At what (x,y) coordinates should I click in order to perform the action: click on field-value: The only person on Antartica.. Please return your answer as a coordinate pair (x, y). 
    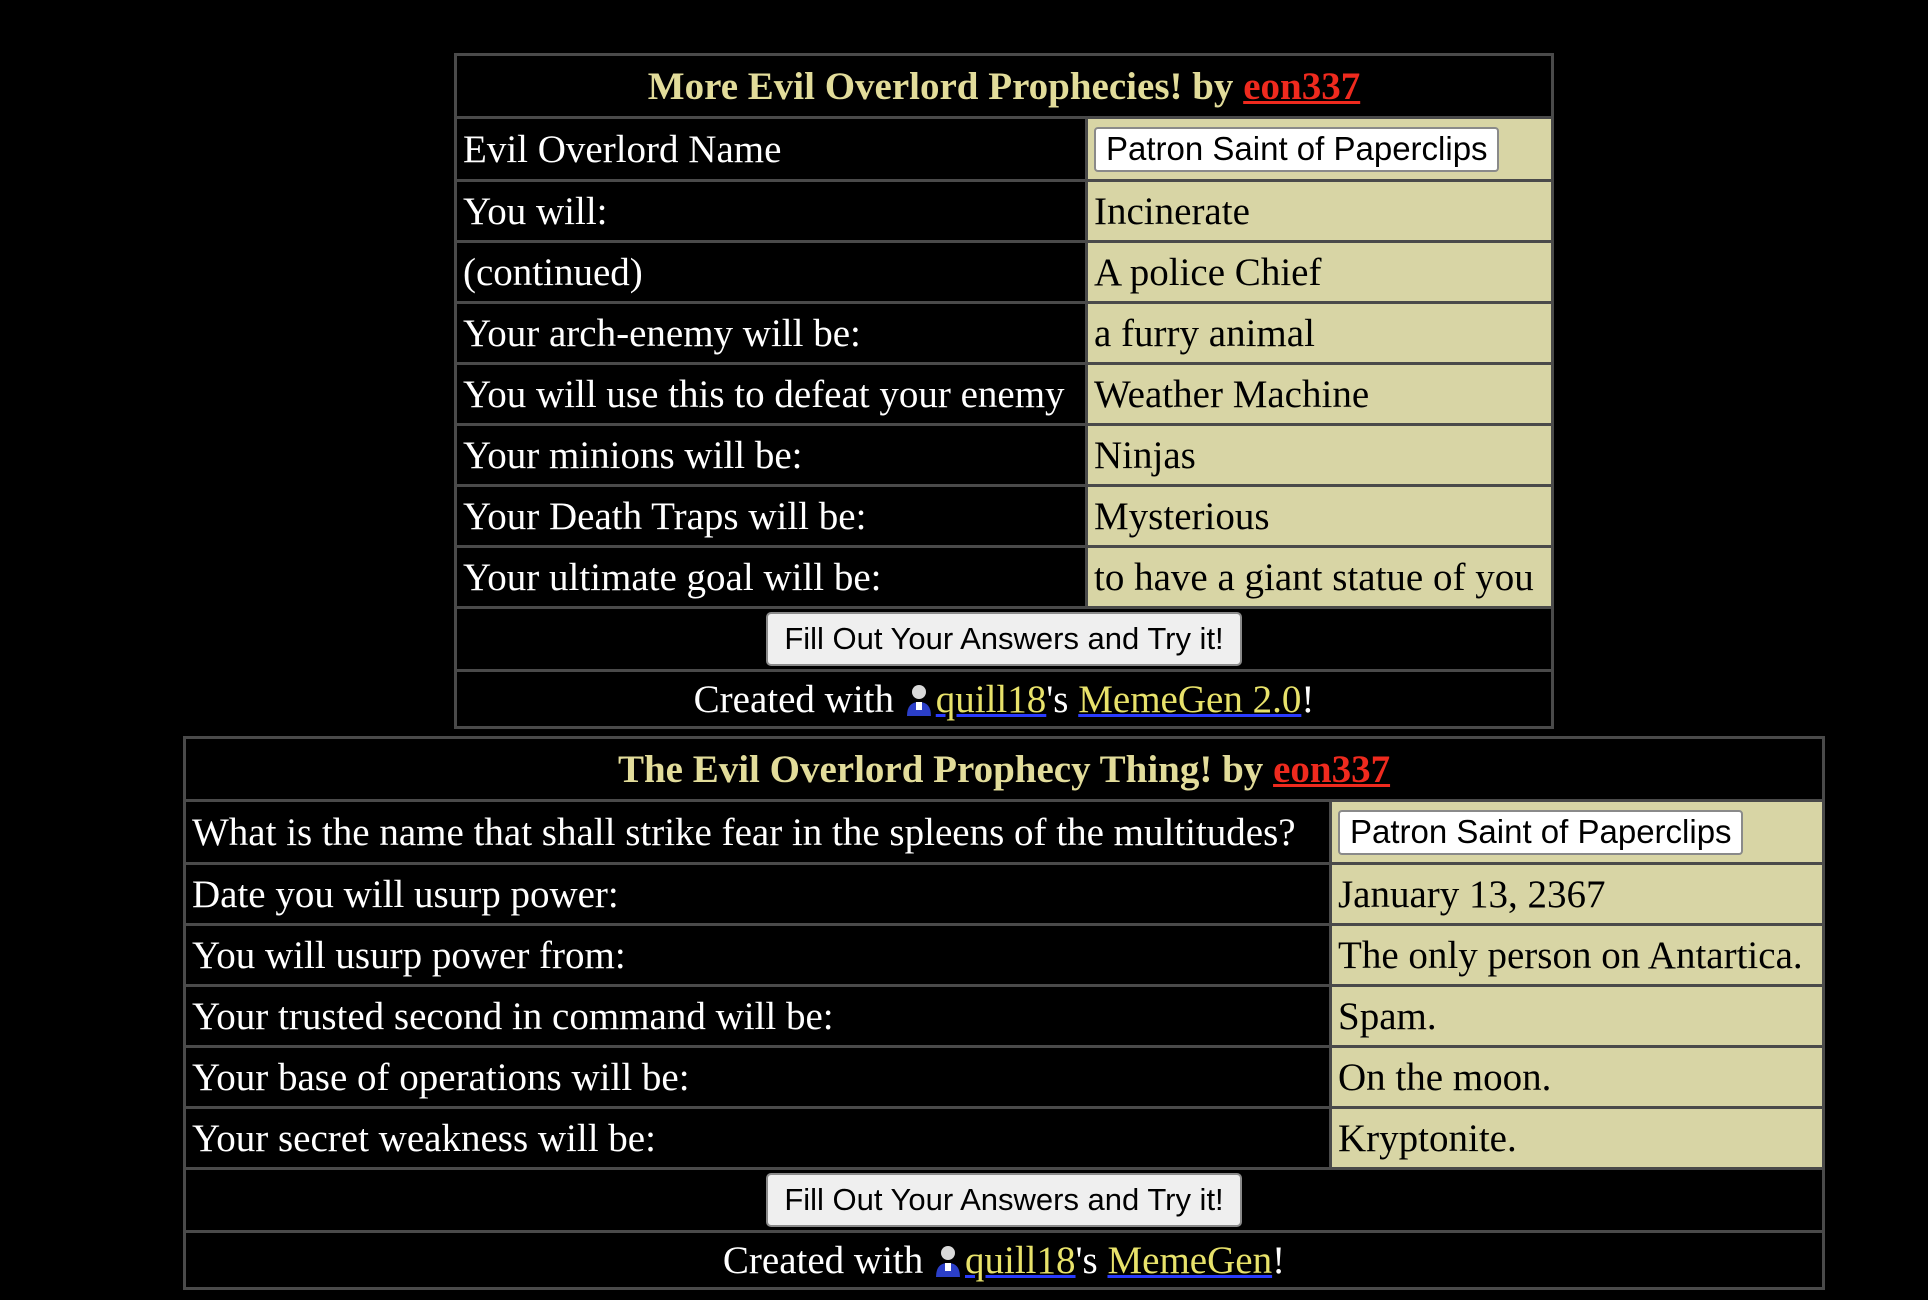
    Looking at the image, I should click on (1577, 955).